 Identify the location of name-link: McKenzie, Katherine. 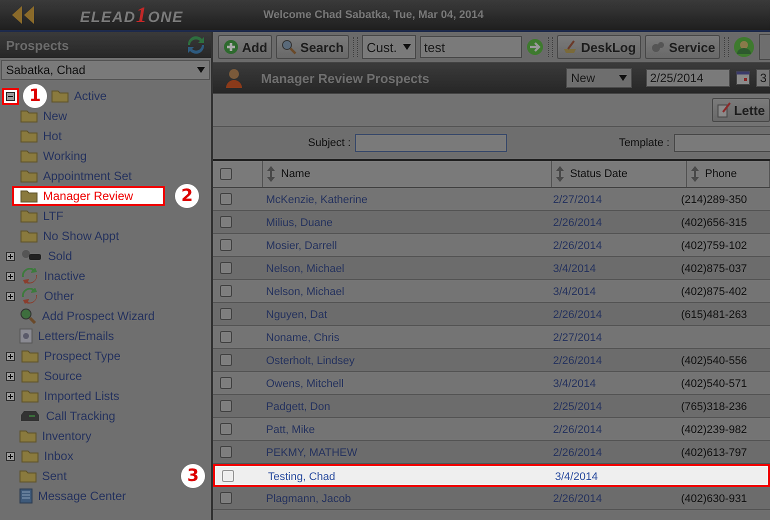
(317, 200).